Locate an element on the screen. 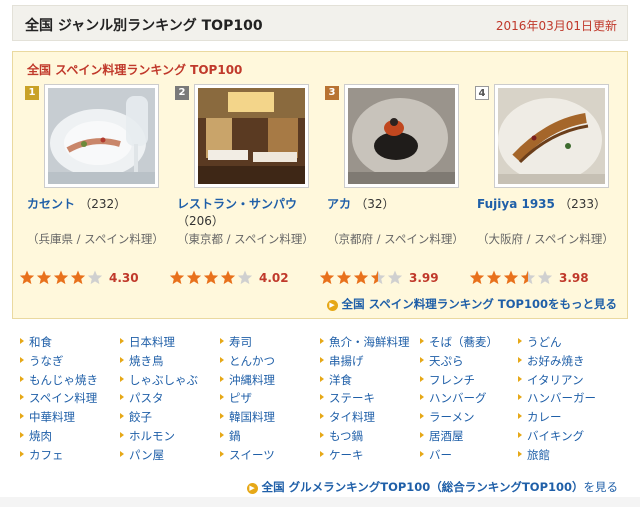  genre-link: 焼肉 is located at coordinates (36, 436).